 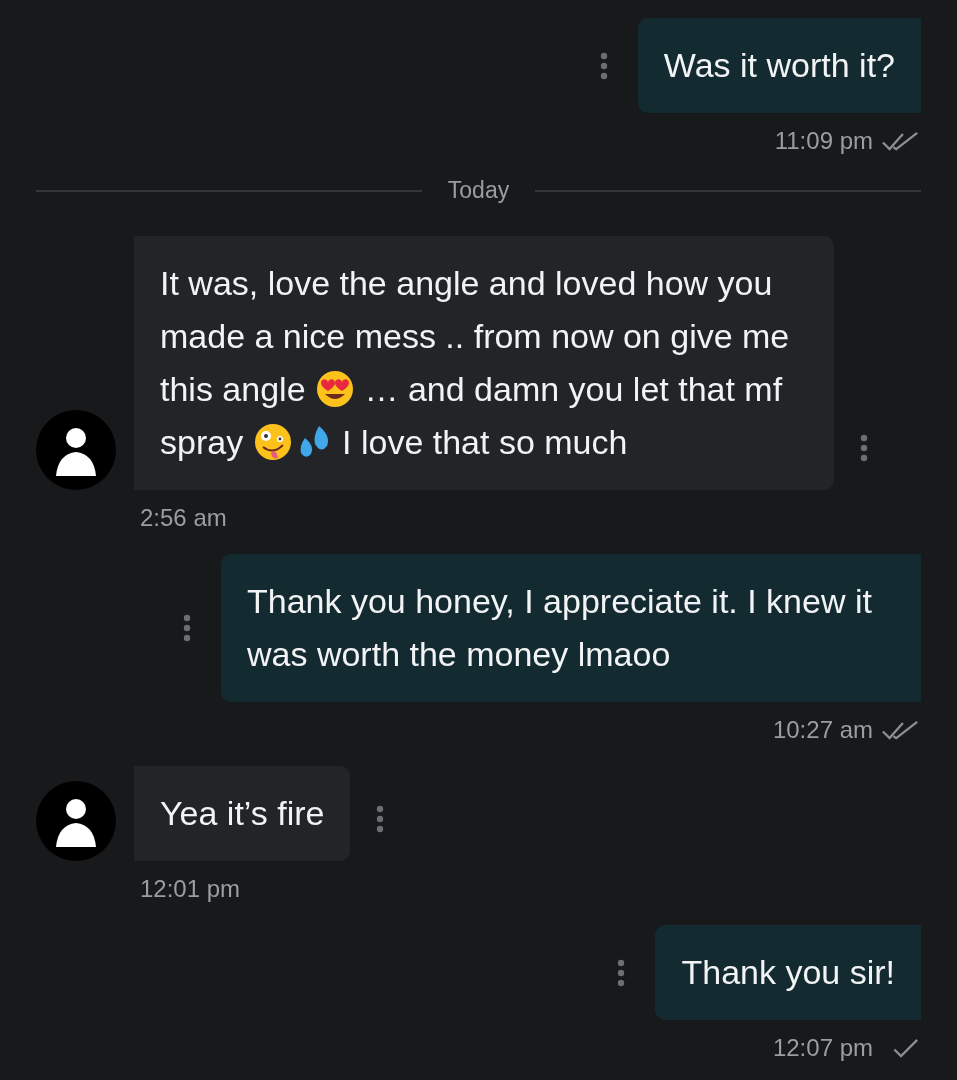 I want to click on message-time: 10:27 am, so click(x=822, y=730).